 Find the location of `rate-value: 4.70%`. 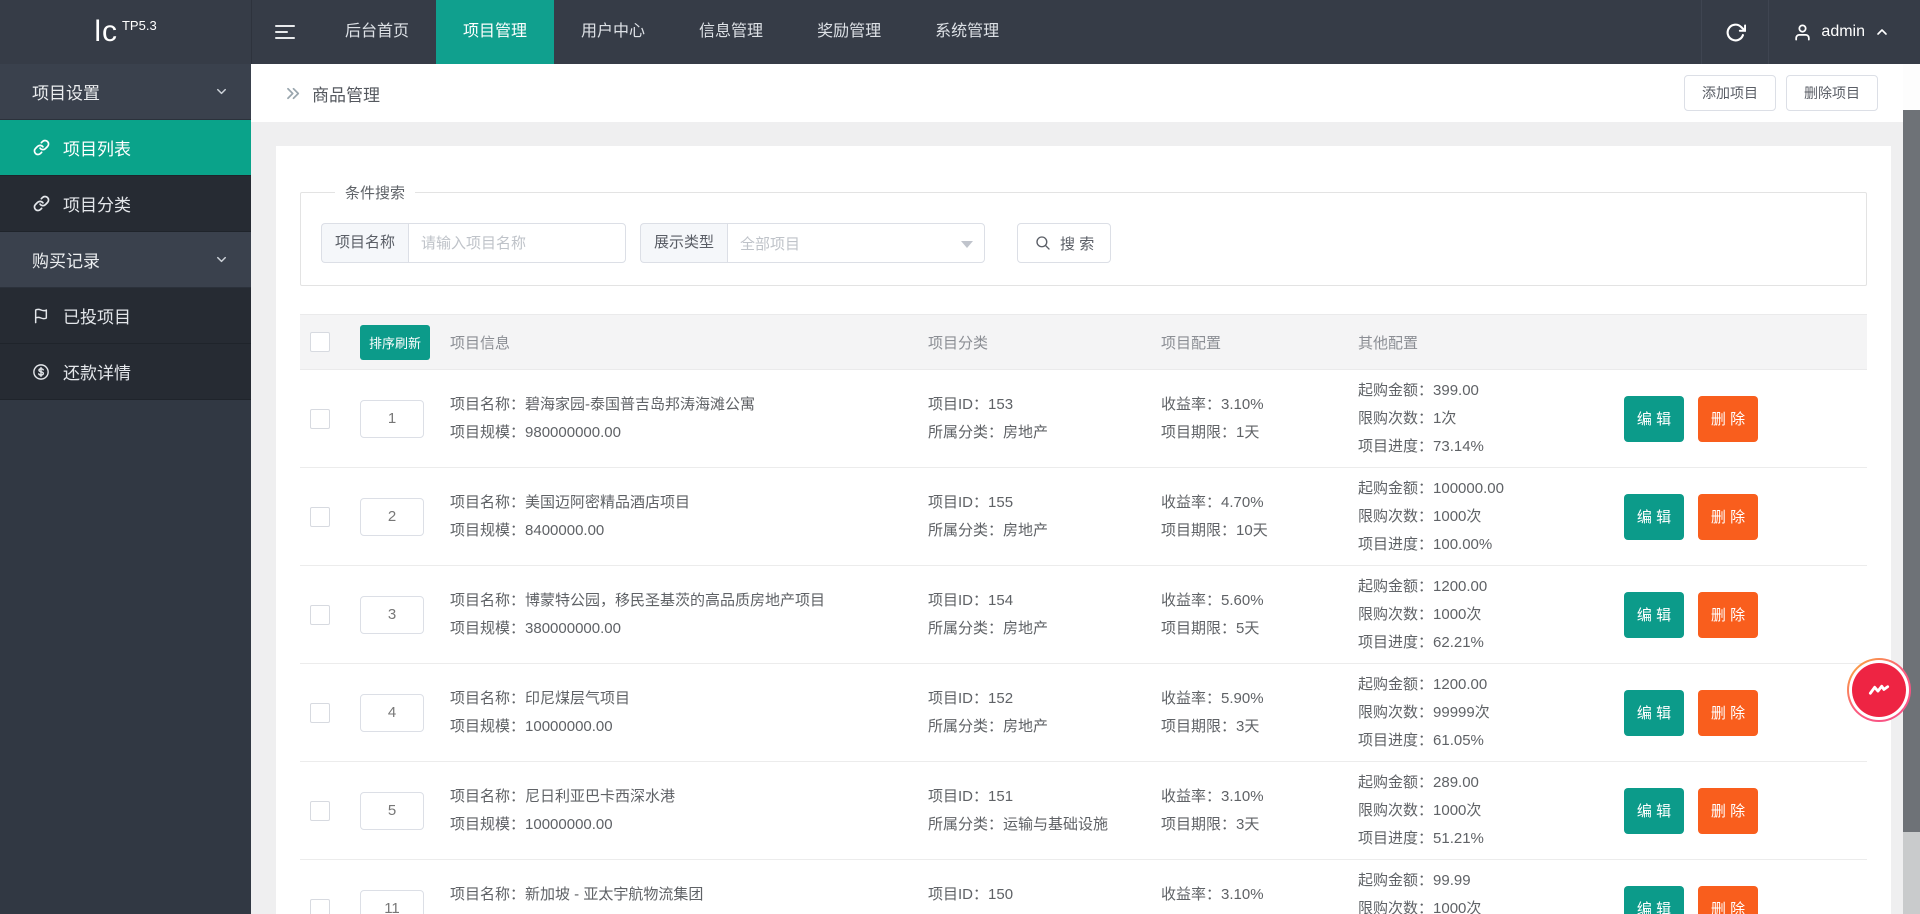

rate-value: 4.70% is located at coordinates (1242, 502).